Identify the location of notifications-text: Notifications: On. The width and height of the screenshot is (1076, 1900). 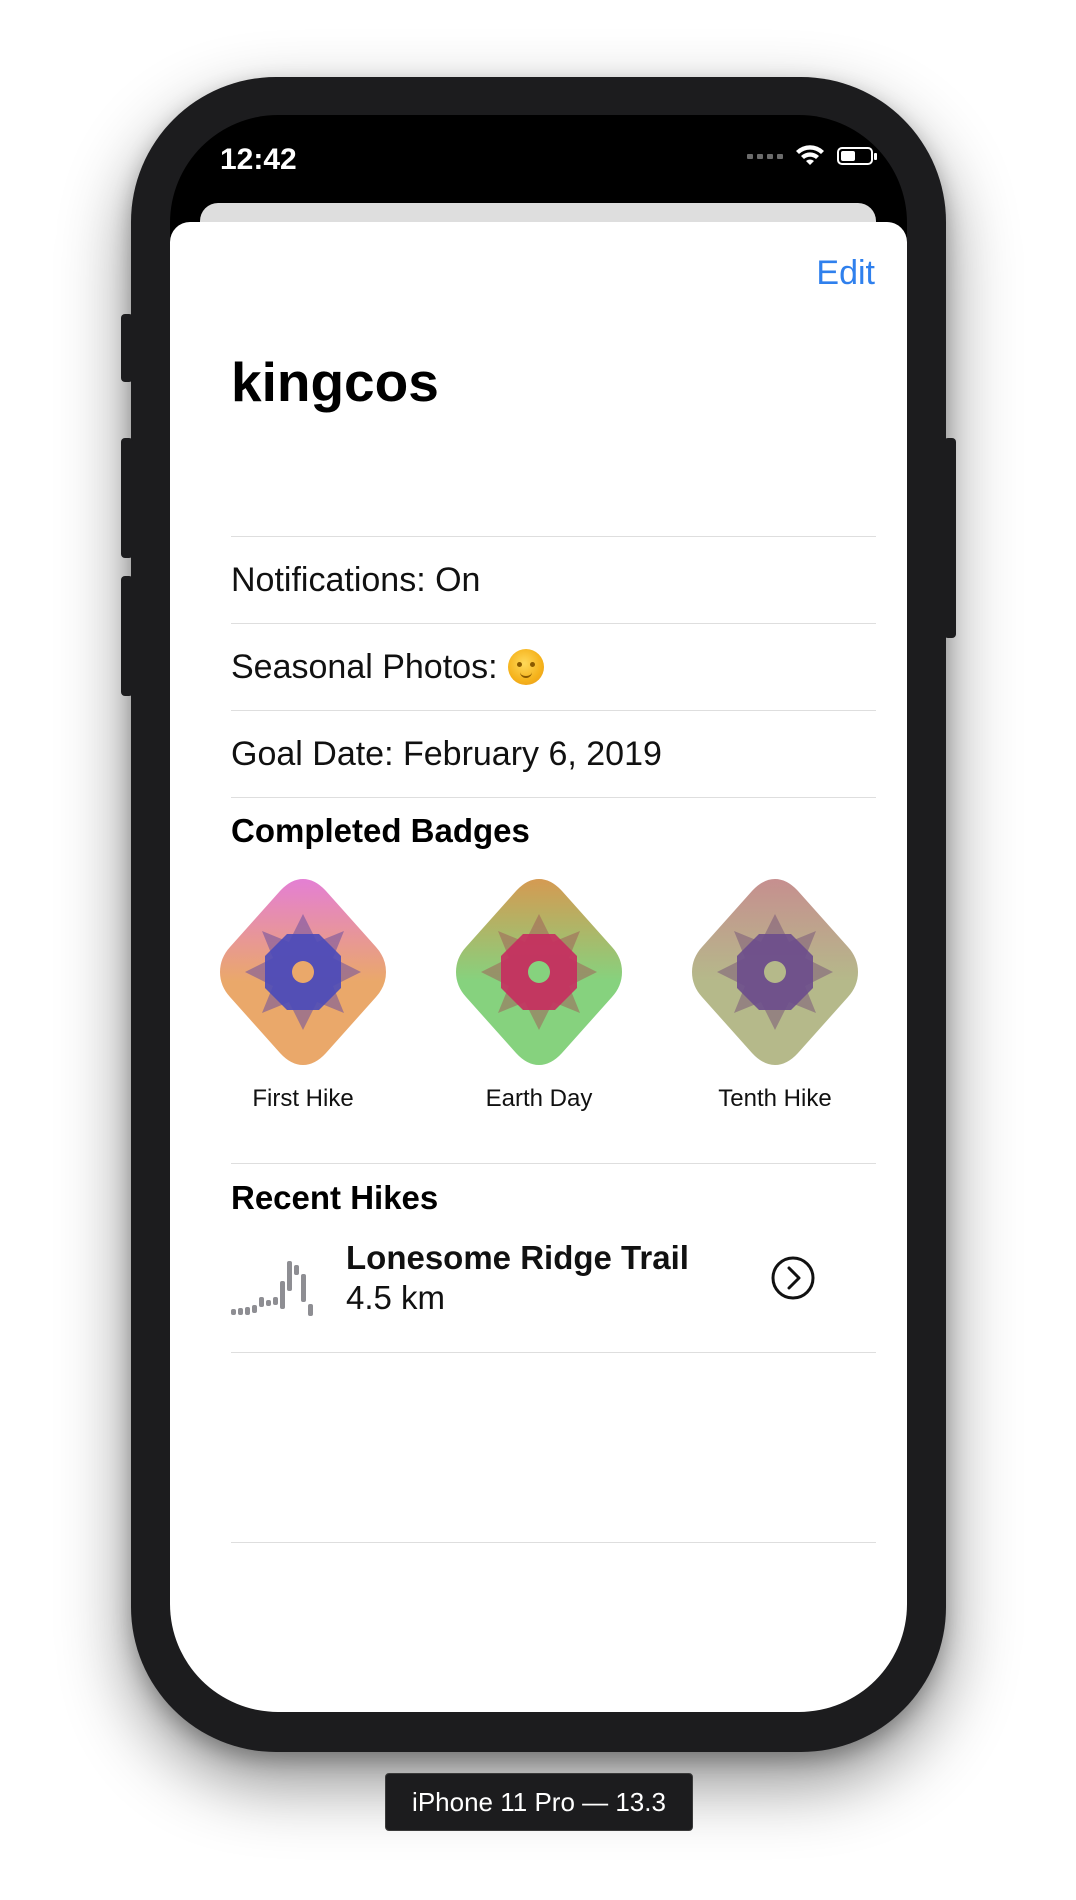
(356, 579).